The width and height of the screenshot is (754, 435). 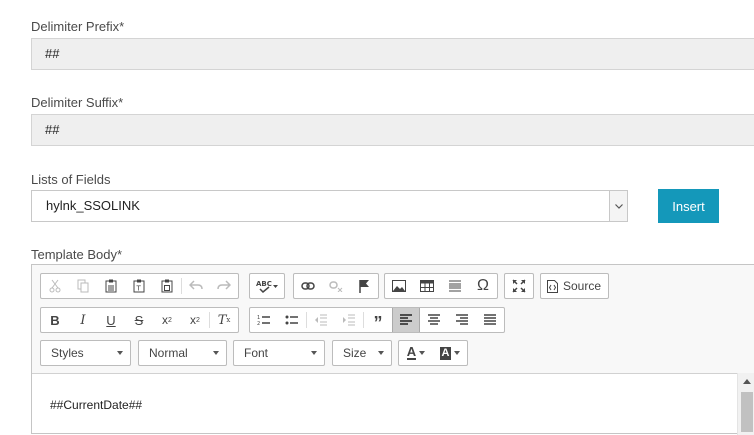 I want to click on horizontal-rule-icon, so click(x=455, y=286).